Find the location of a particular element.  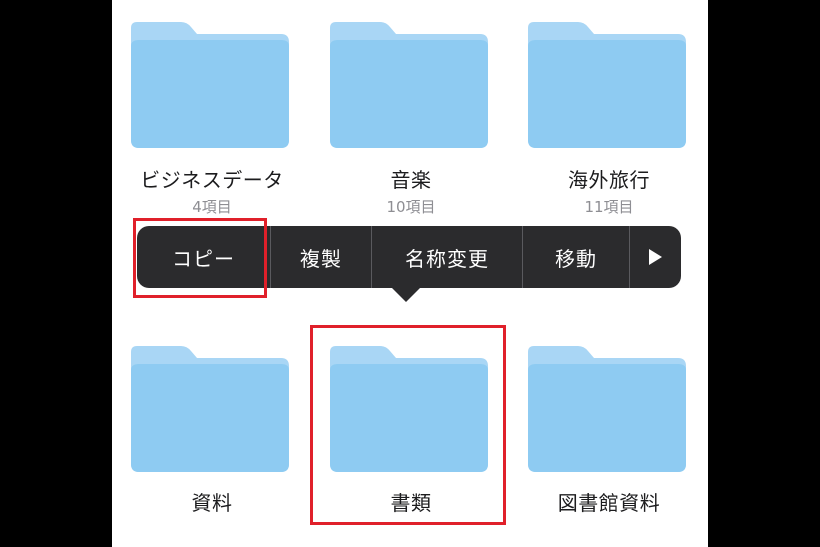

folder-item-overseas-travel: 海外旅行 11項目 is located at coordinates (608, 132).